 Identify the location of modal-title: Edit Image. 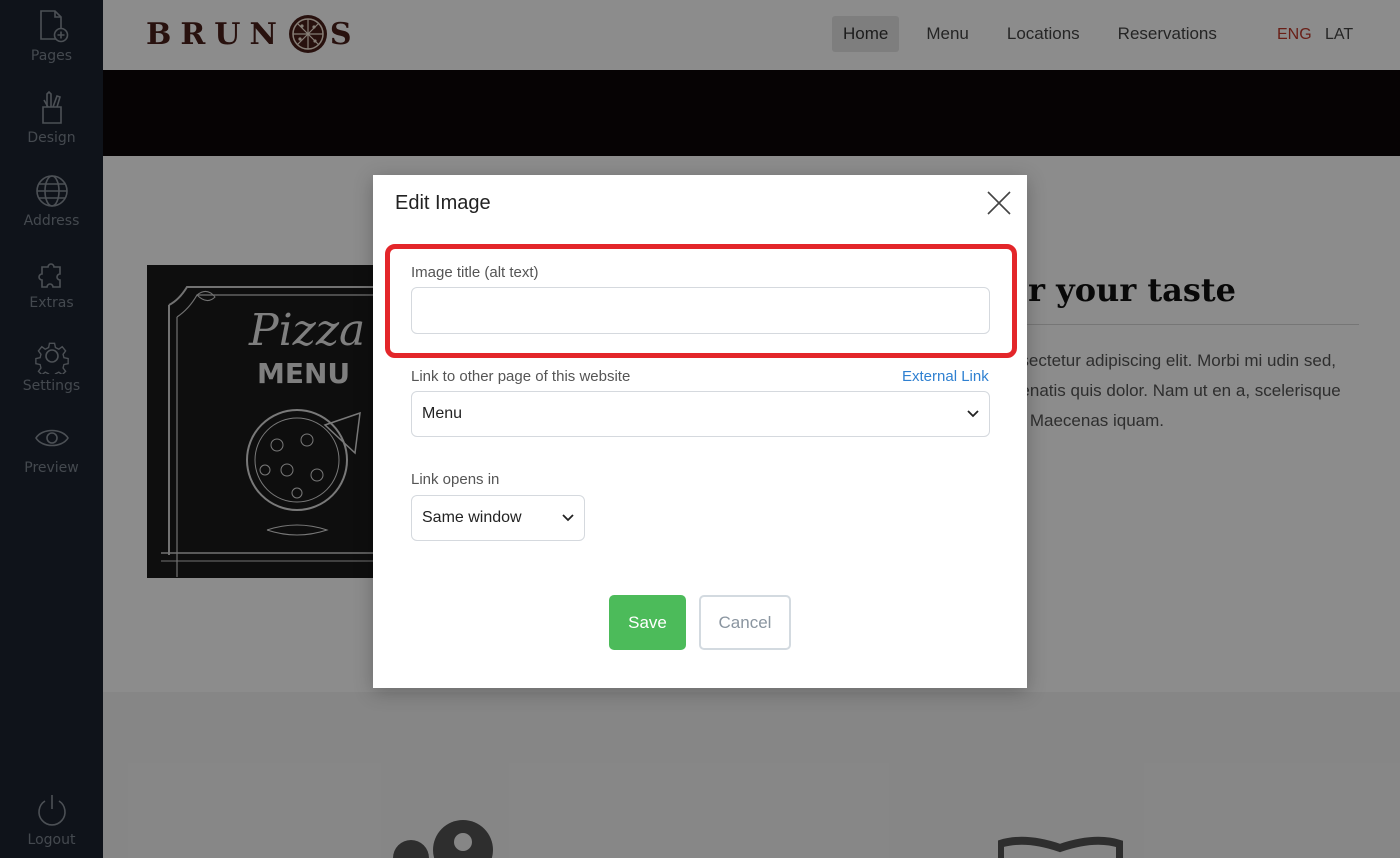
(443, 203).